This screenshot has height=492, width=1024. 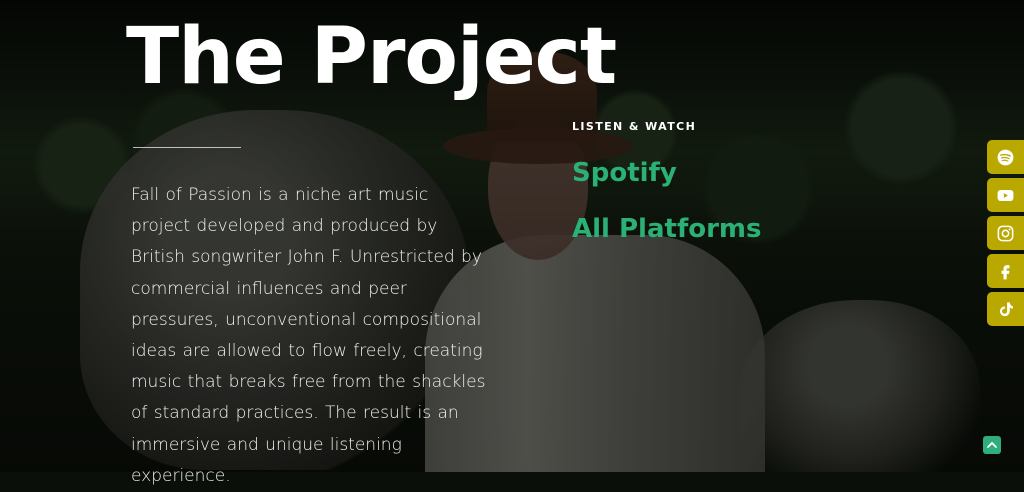 I want to click on instagram-social-button, so click(x=1005, y=233).